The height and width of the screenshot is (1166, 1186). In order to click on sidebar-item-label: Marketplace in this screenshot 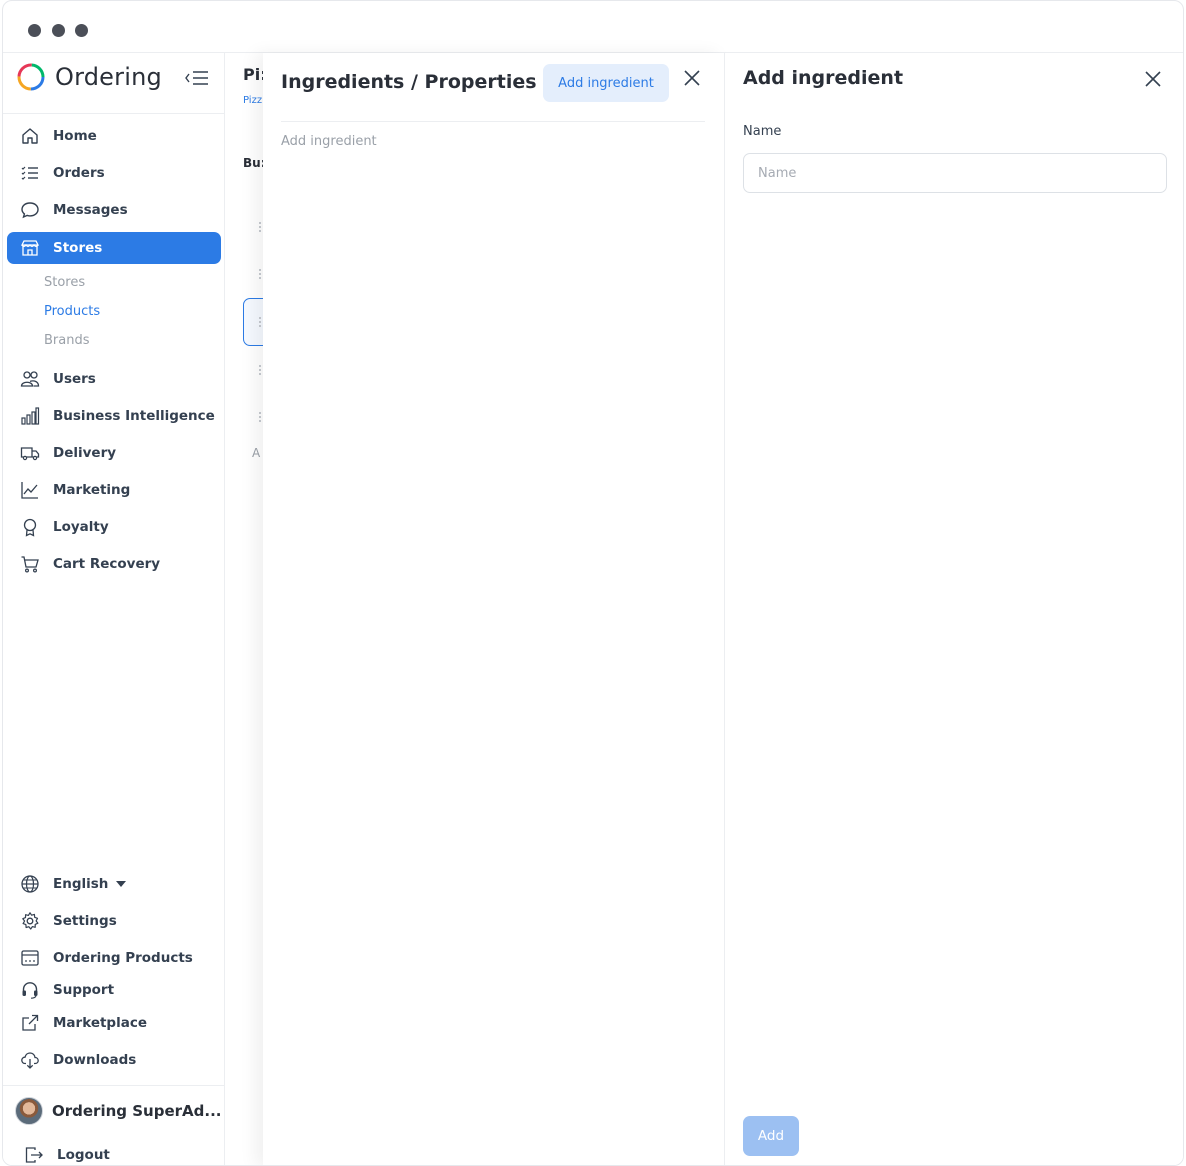, I will do `click(100, 1023)`.